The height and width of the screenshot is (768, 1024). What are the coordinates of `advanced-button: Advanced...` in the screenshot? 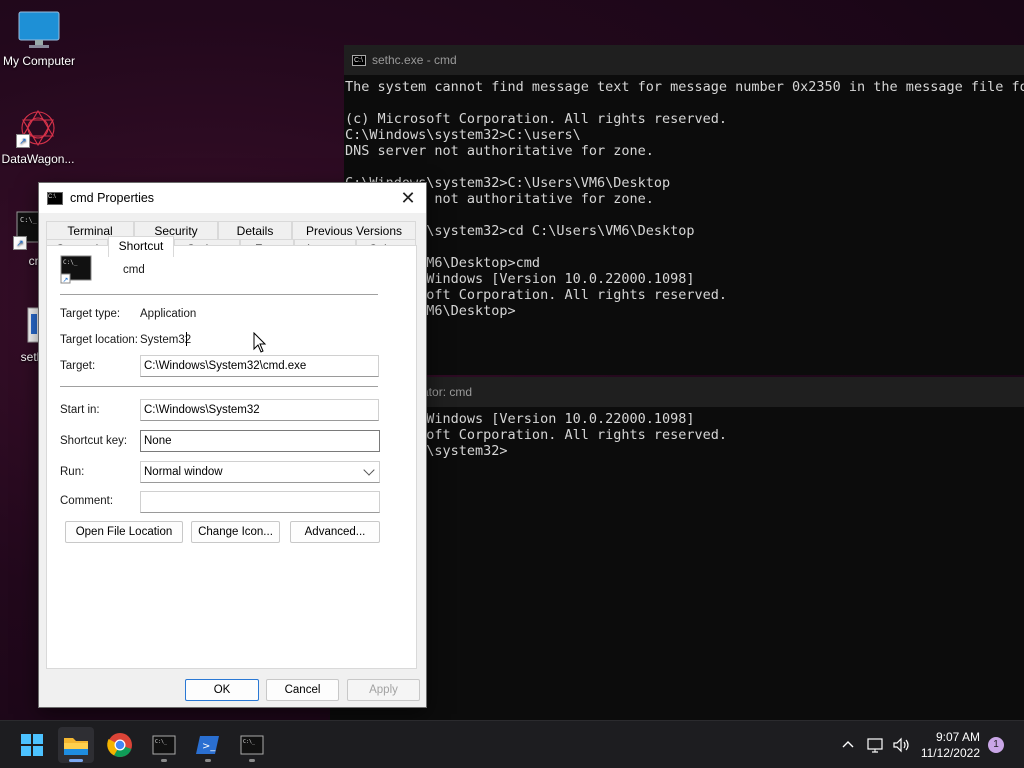 It's located at (335, 532).